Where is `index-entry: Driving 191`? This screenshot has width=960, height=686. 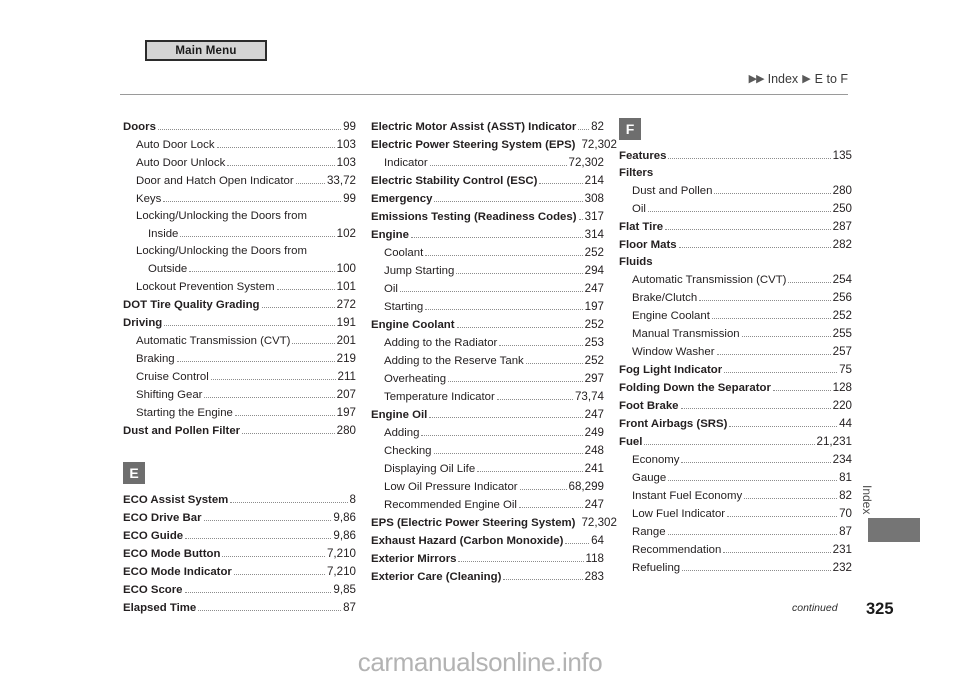
index-entry: Driving 191 is located at coordinates (239, 323).